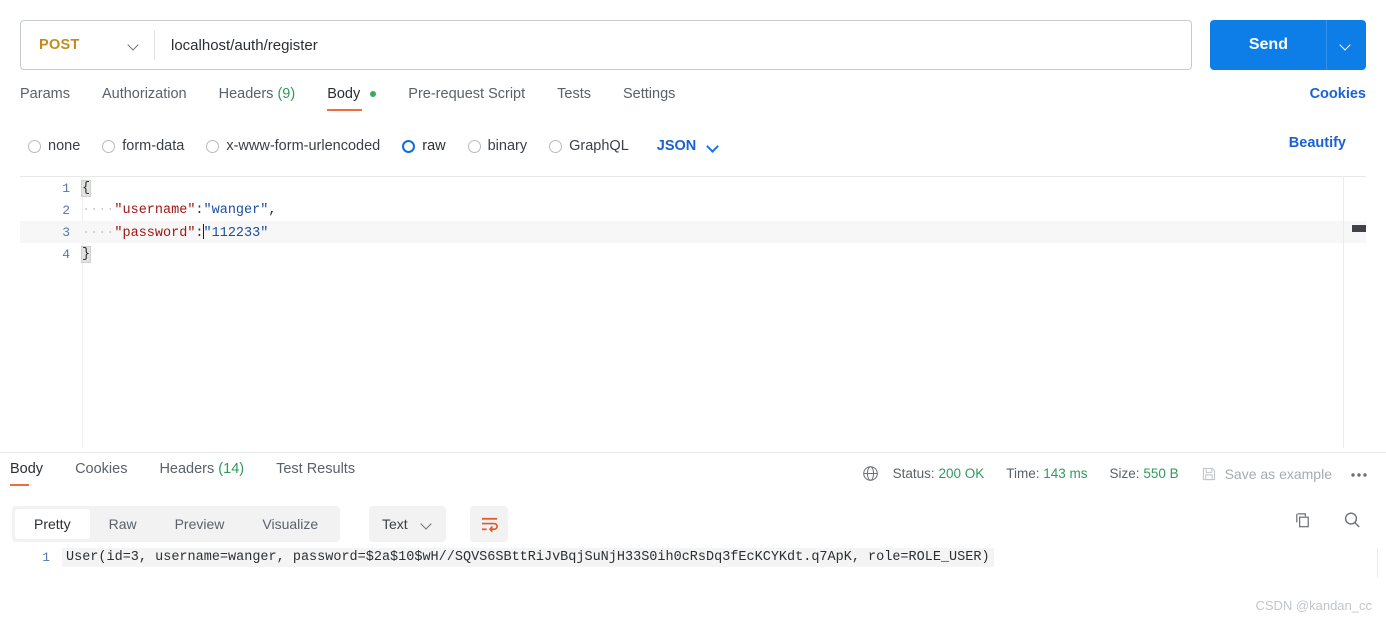  What do you see at coordinates (1302, 520) in the screenshot?
I see `copy-button` at bounding box center [1302, 520].